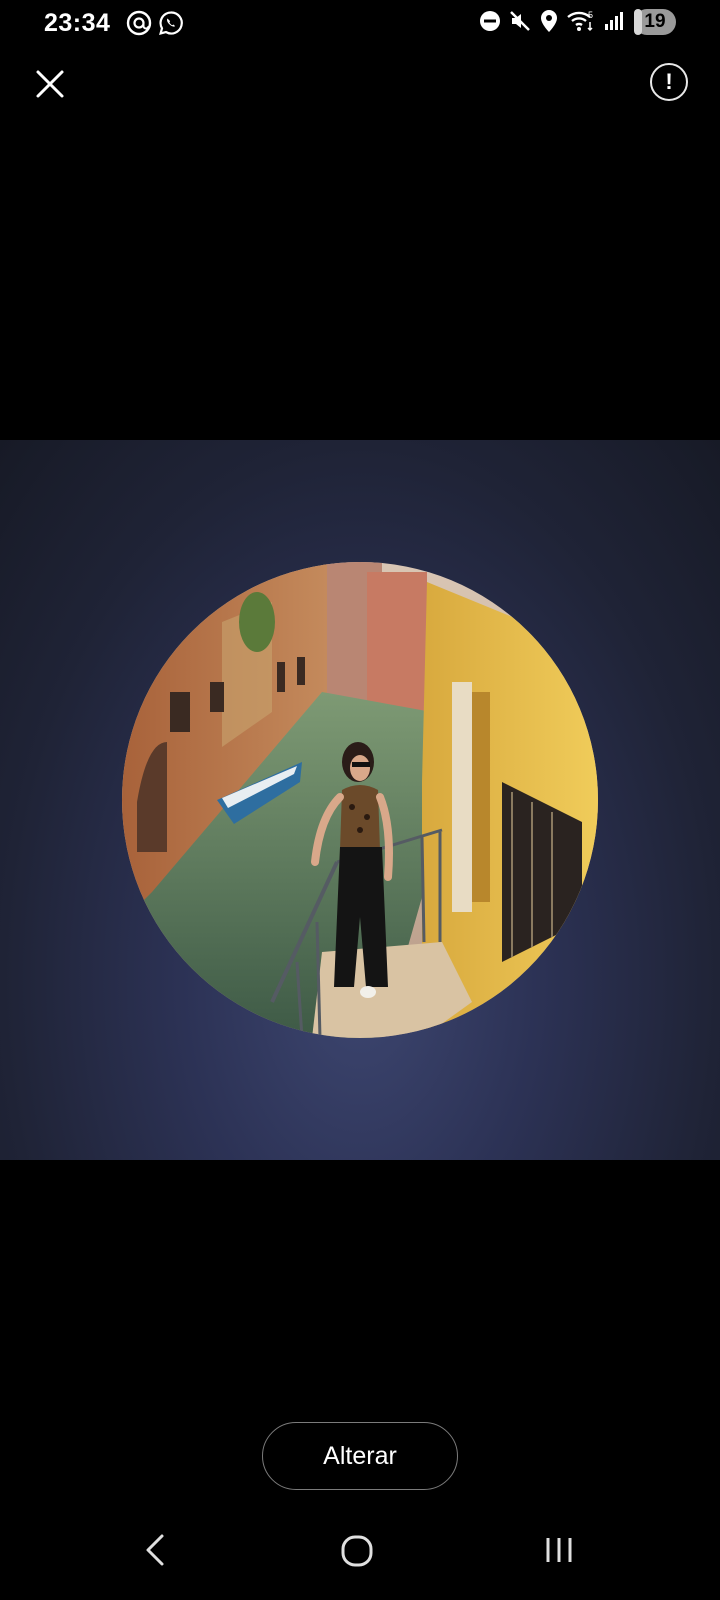  Describe the element at coordinates (357, 1551) in the screenshot. I see `home-icon` at that location.